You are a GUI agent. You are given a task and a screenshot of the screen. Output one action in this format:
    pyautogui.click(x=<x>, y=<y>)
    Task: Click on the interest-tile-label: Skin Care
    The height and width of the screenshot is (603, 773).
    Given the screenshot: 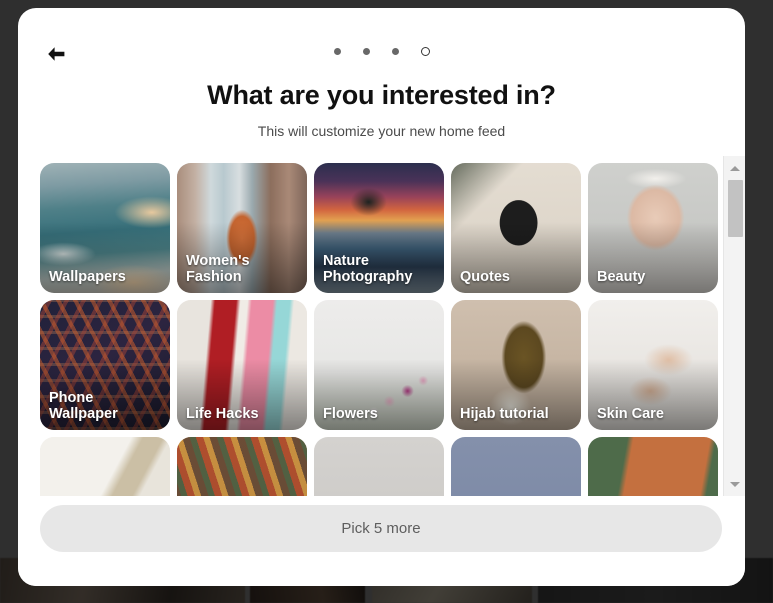 What is the action you would take?
    pyautogui.click(x=630, y=413)
    